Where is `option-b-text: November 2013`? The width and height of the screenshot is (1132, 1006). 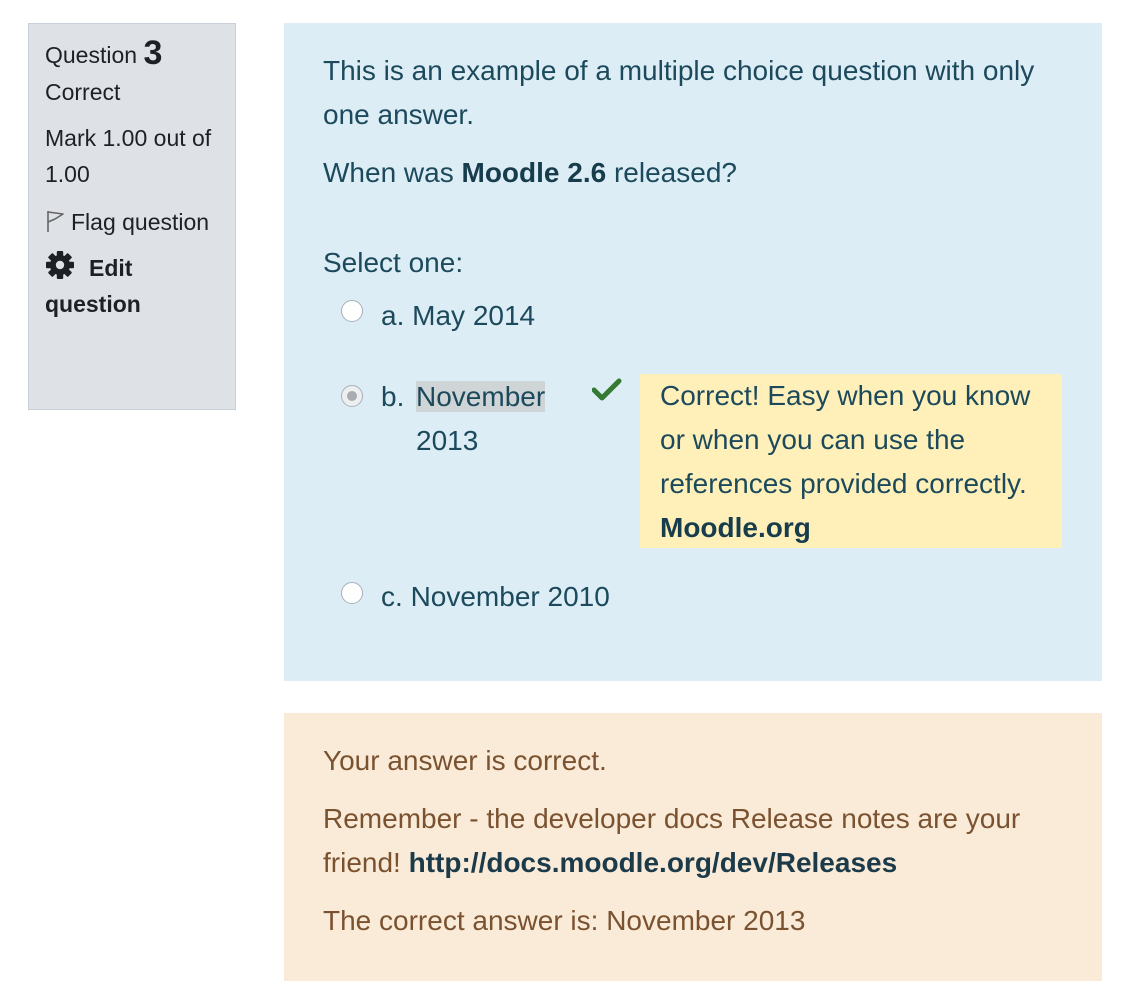 option-b-text: November 2013 is located at coordinates (486, 419).